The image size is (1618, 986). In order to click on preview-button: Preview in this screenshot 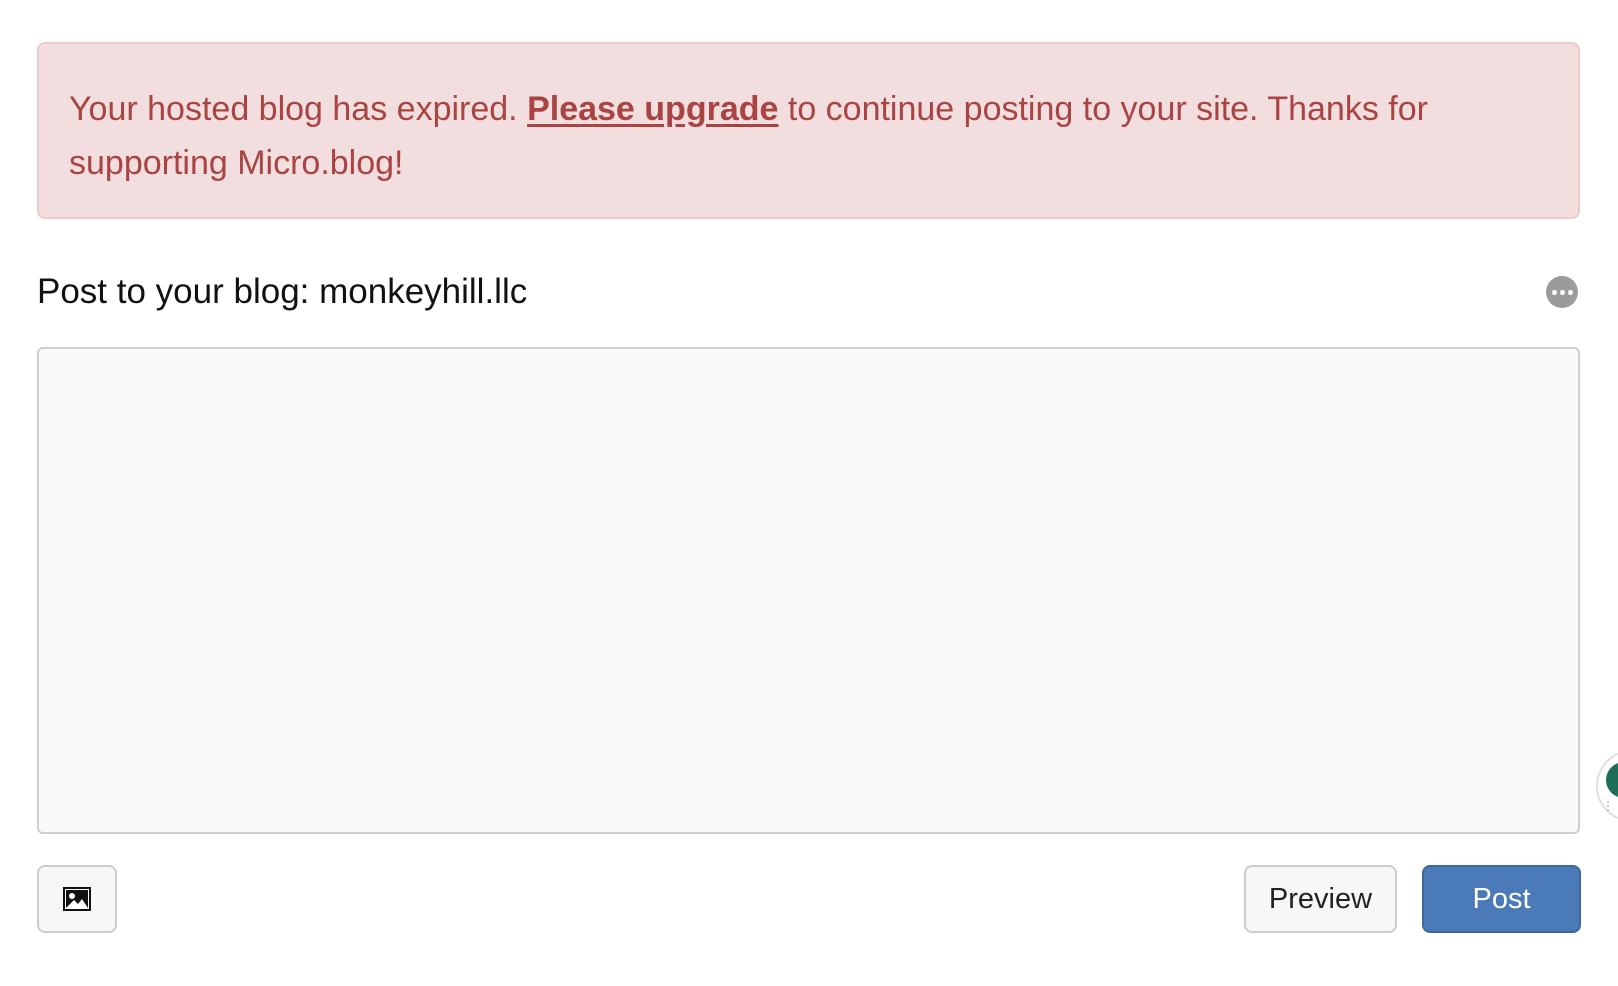, I will do `click(1320, 899)`.